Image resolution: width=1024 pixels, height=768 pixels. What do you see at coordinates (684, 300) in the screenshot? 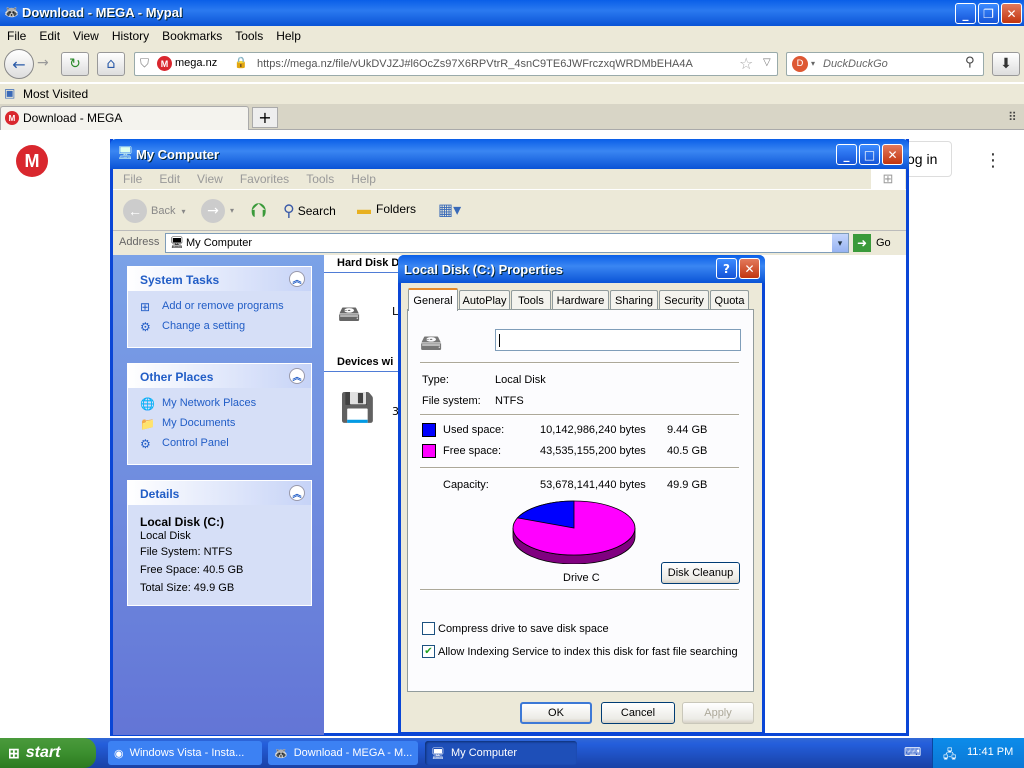
I see `tab-security: Security` at bounding box center [684, 300].